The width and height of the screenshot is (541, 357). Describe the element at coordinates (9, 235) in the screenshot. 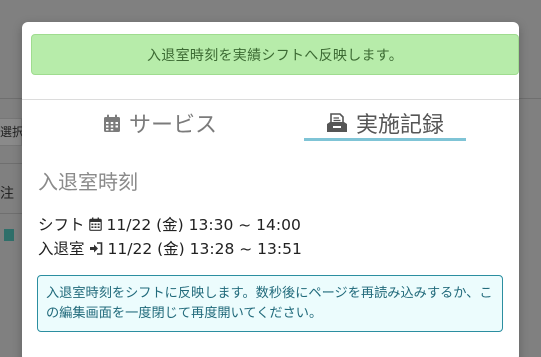

I see `background-status-marker` at that location.